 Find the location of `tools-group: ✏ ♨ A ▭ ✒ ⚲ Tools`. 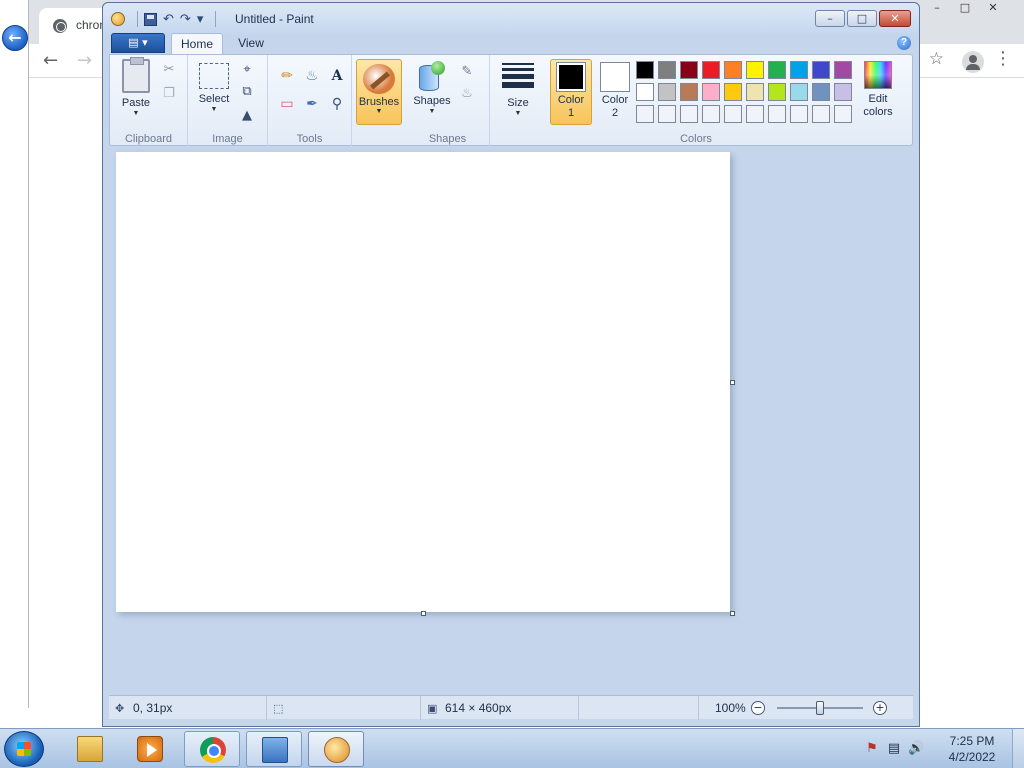

tools-group: ✏ ♨ A ▭ ✒ ⚲ Tools is located at coordinates (310, 101).